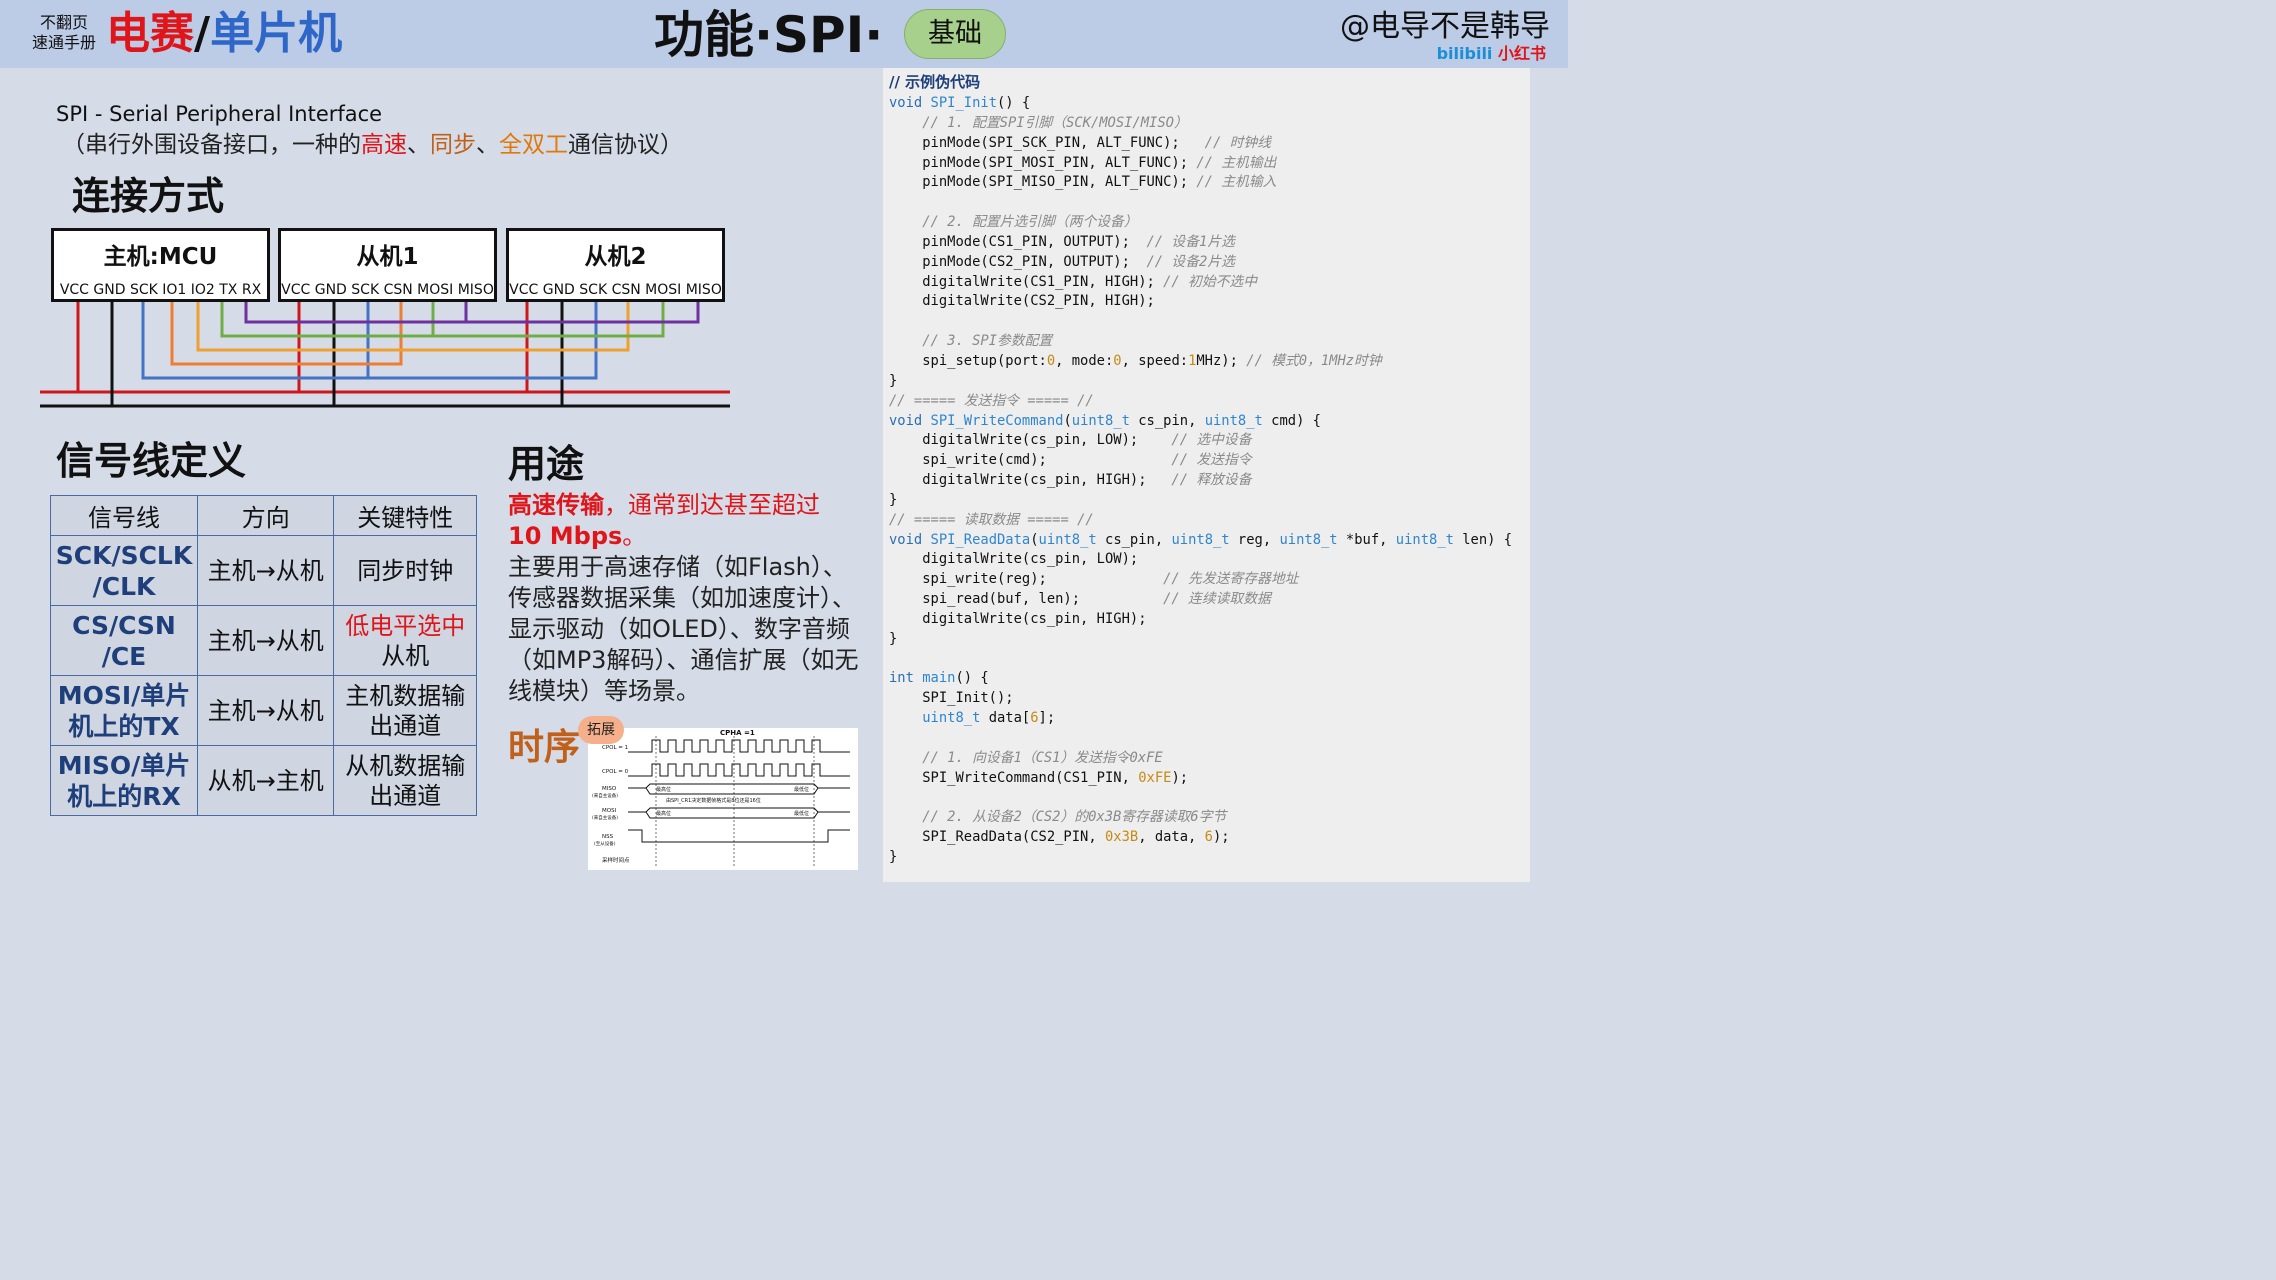 The image size is (2276, 1280). Describe the element at coordinates (124, 640) in the screenshot. I see `signal-name: CS/CSN /CE` at that location.